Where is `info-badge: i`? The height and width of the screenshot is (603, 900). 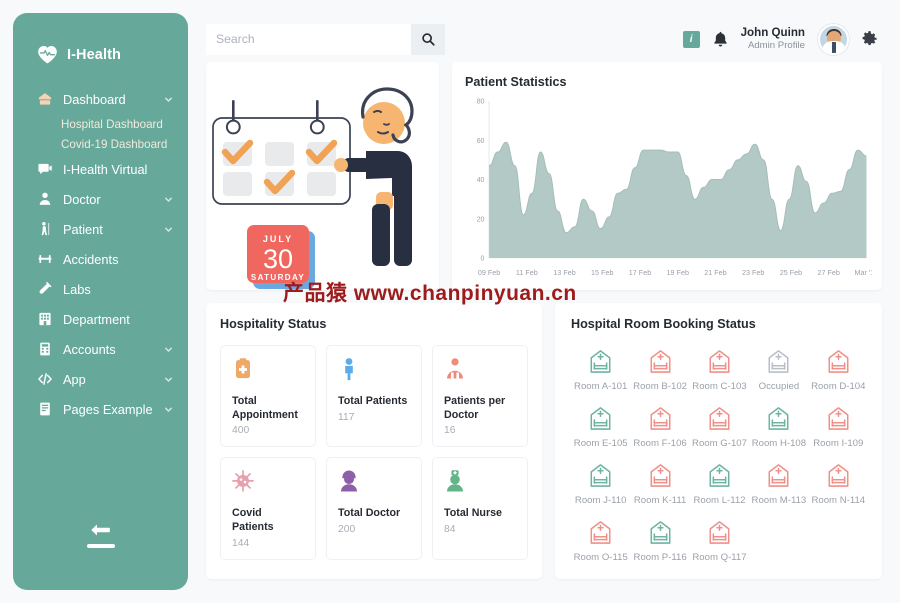
info-badge: i is located at coordinates (691, 39).